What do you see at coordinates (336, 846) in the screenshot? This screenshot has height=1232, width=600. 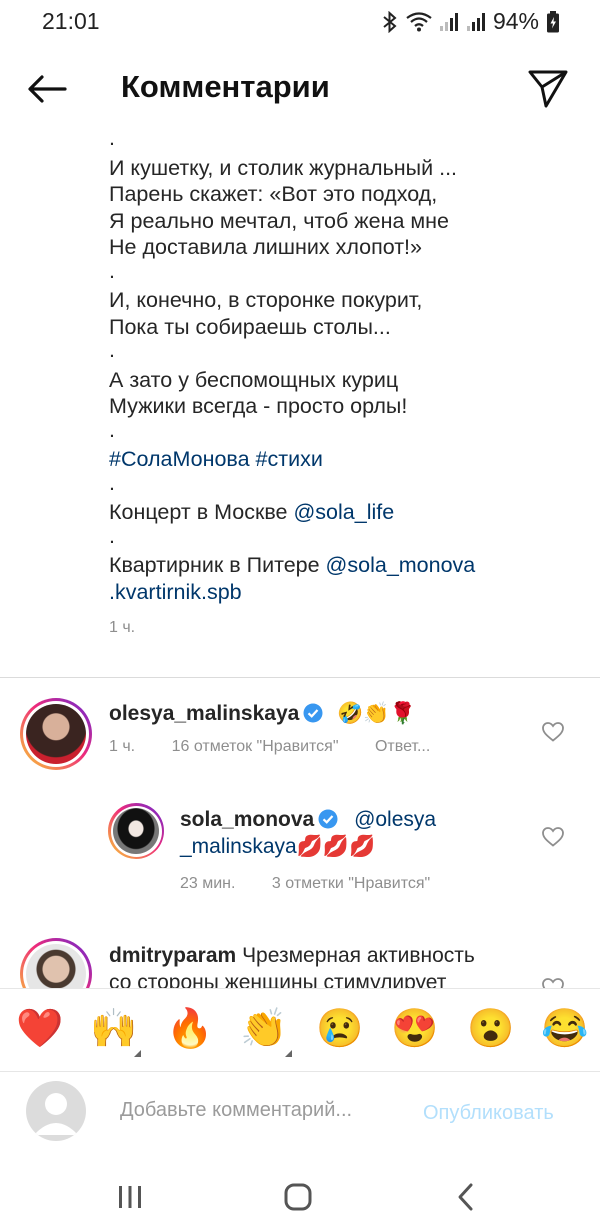 I see `comment-text: 💋💋💋` at bounding box center [336, 846].